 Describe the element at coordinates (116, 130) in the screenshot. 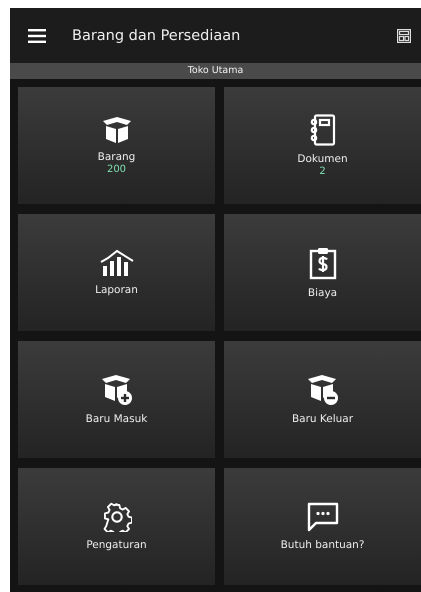

I see `box-icon` at that location.